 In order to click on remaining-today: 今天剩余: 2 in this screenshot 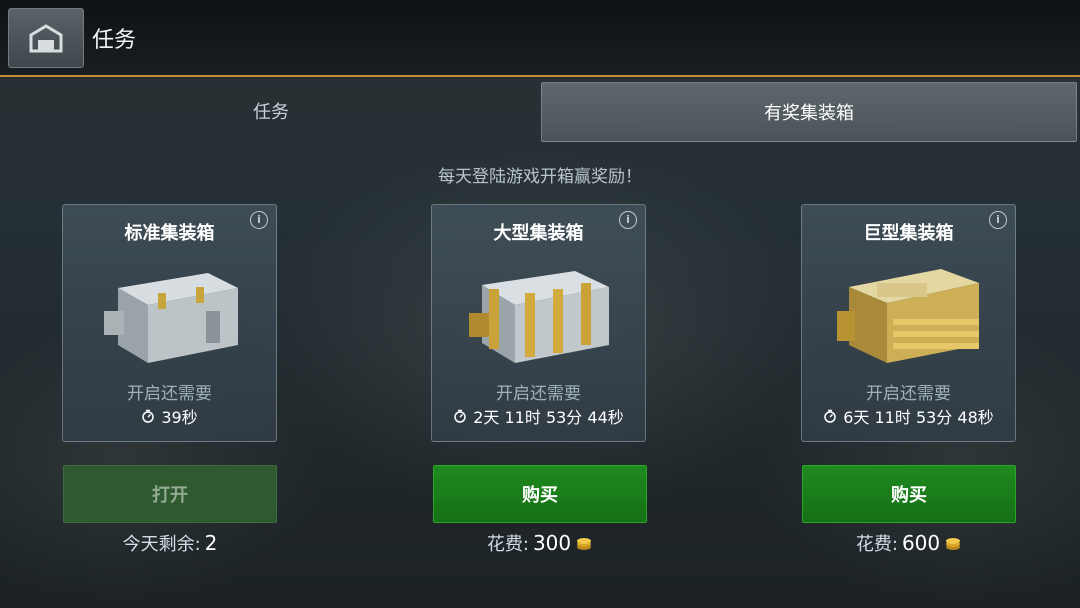, I will do `click(170, 543)`.